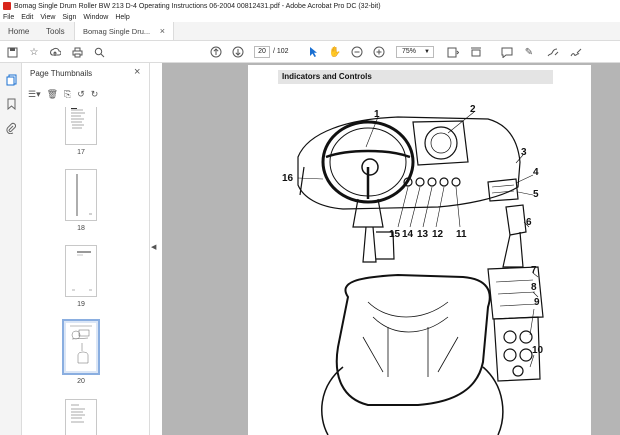 This screenshot has height=435, width=620. What do you see at coordinates (379, 52) in the screenshot?
I see `zoom-in-icon` at bounding box center [379, 52].